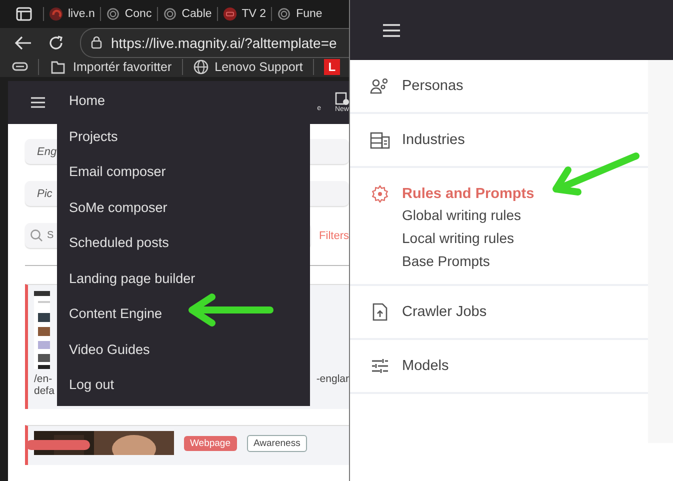 This screenshot has width=673, height=481. I want to click on browser-tab: TV 2, so click(244, 13).